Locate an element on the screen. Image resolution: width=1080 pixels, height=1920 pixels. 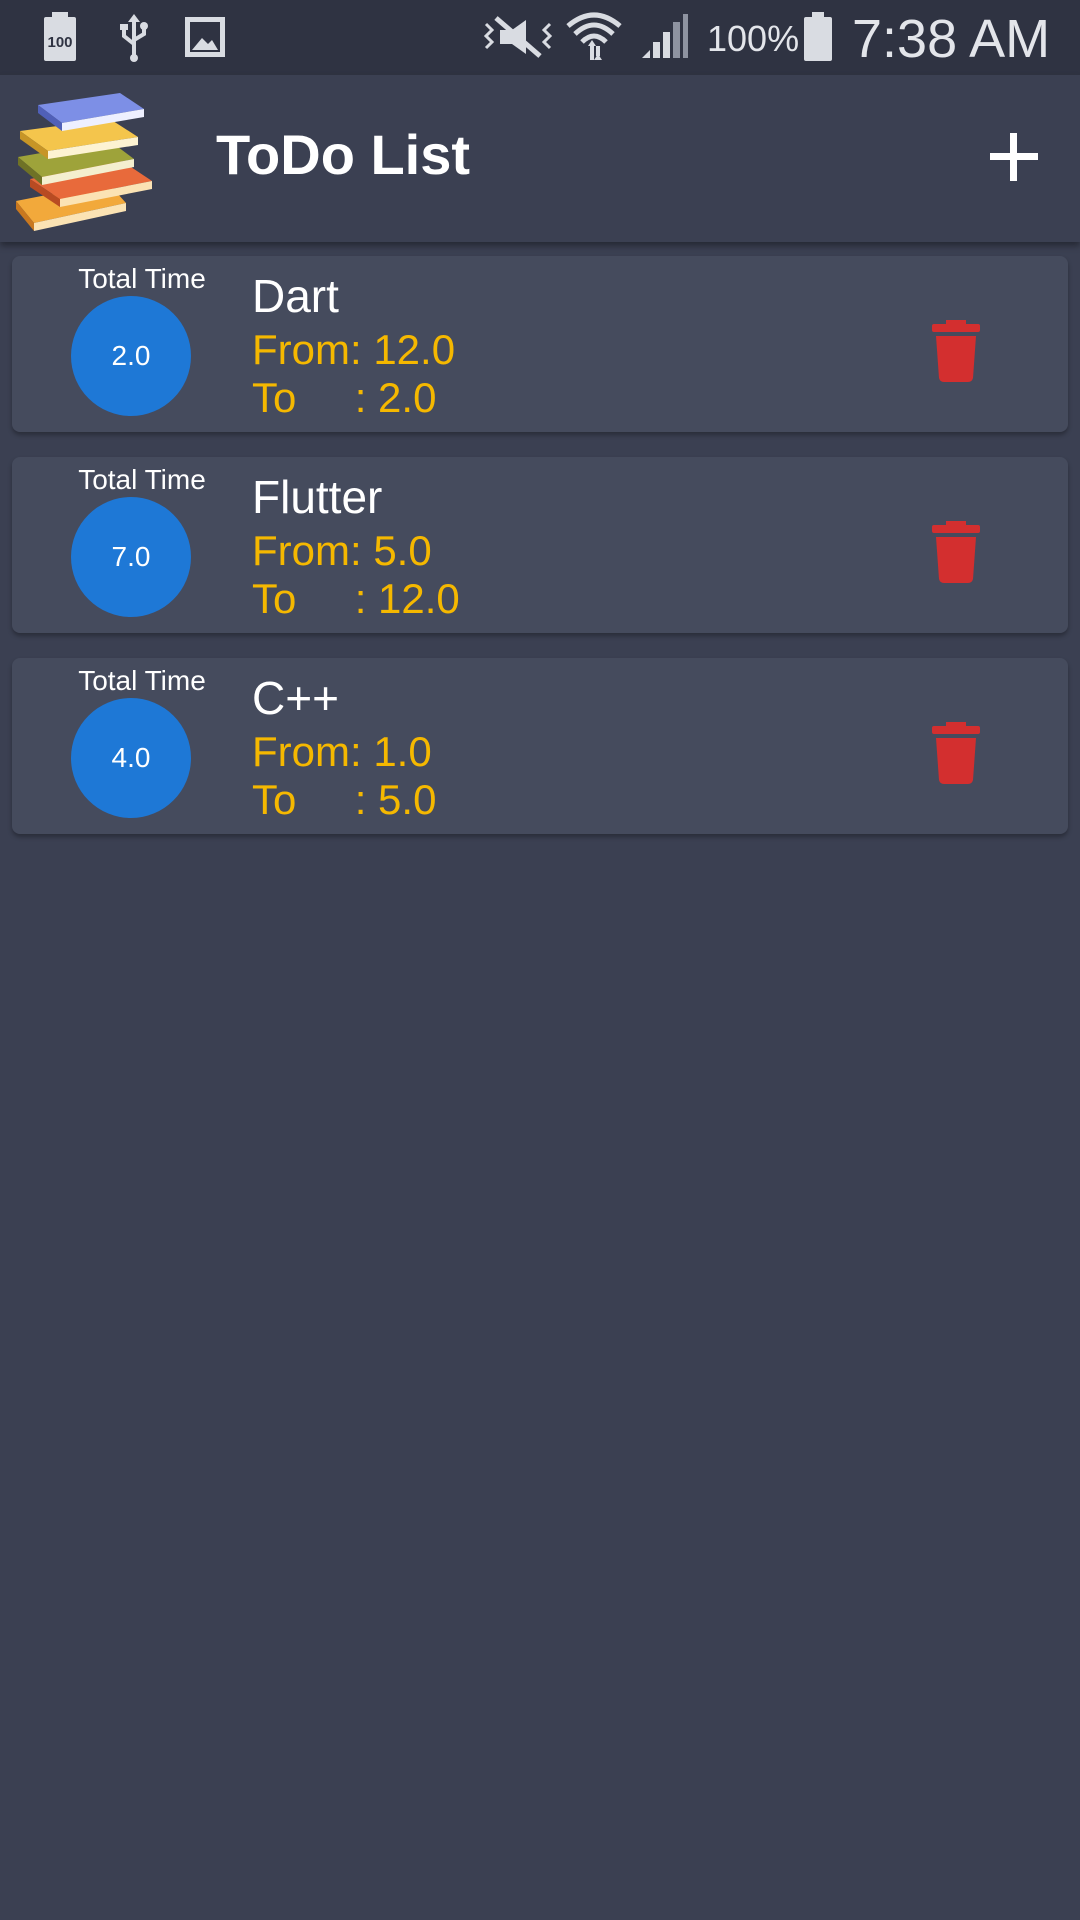
battery-notification-icon: 100 is located at coordinates (60, 37).